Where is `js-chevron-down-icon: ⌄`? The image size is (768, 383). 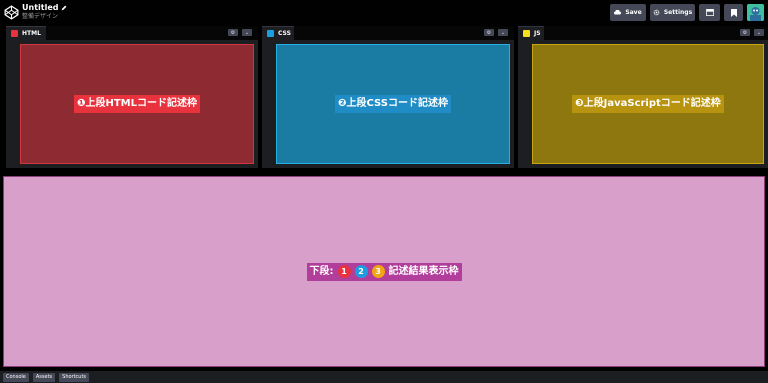
js-chevron-down-icon: ⌄ is located at coordinates (759, 32).